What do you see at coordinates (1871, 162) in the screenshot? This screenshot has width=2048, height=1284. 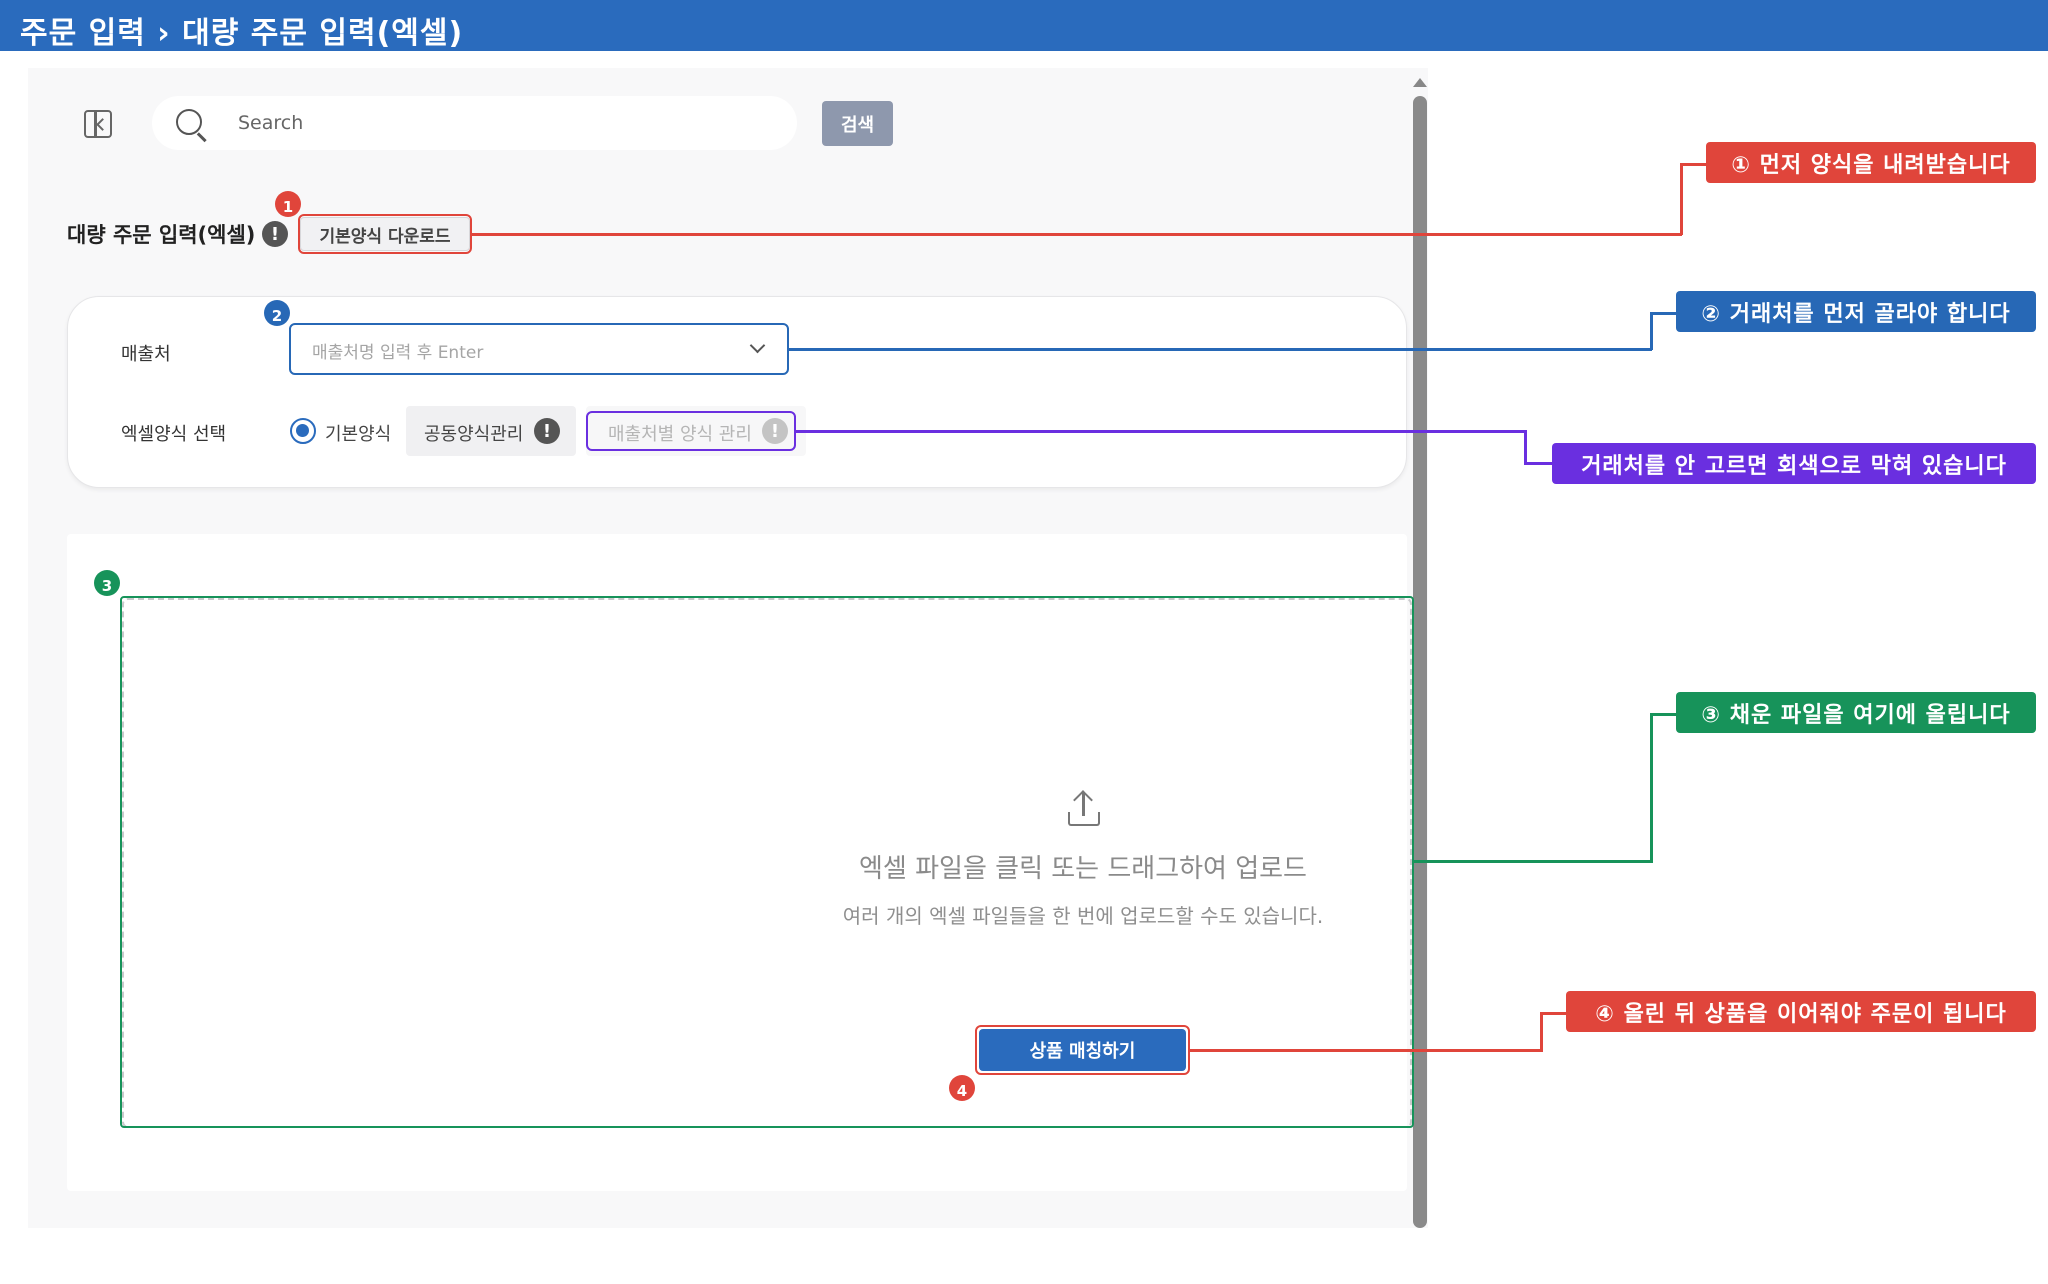 I see `callout-1: ① 먼저 양식을 내려받습니다` at bounding box center [1871, 162].